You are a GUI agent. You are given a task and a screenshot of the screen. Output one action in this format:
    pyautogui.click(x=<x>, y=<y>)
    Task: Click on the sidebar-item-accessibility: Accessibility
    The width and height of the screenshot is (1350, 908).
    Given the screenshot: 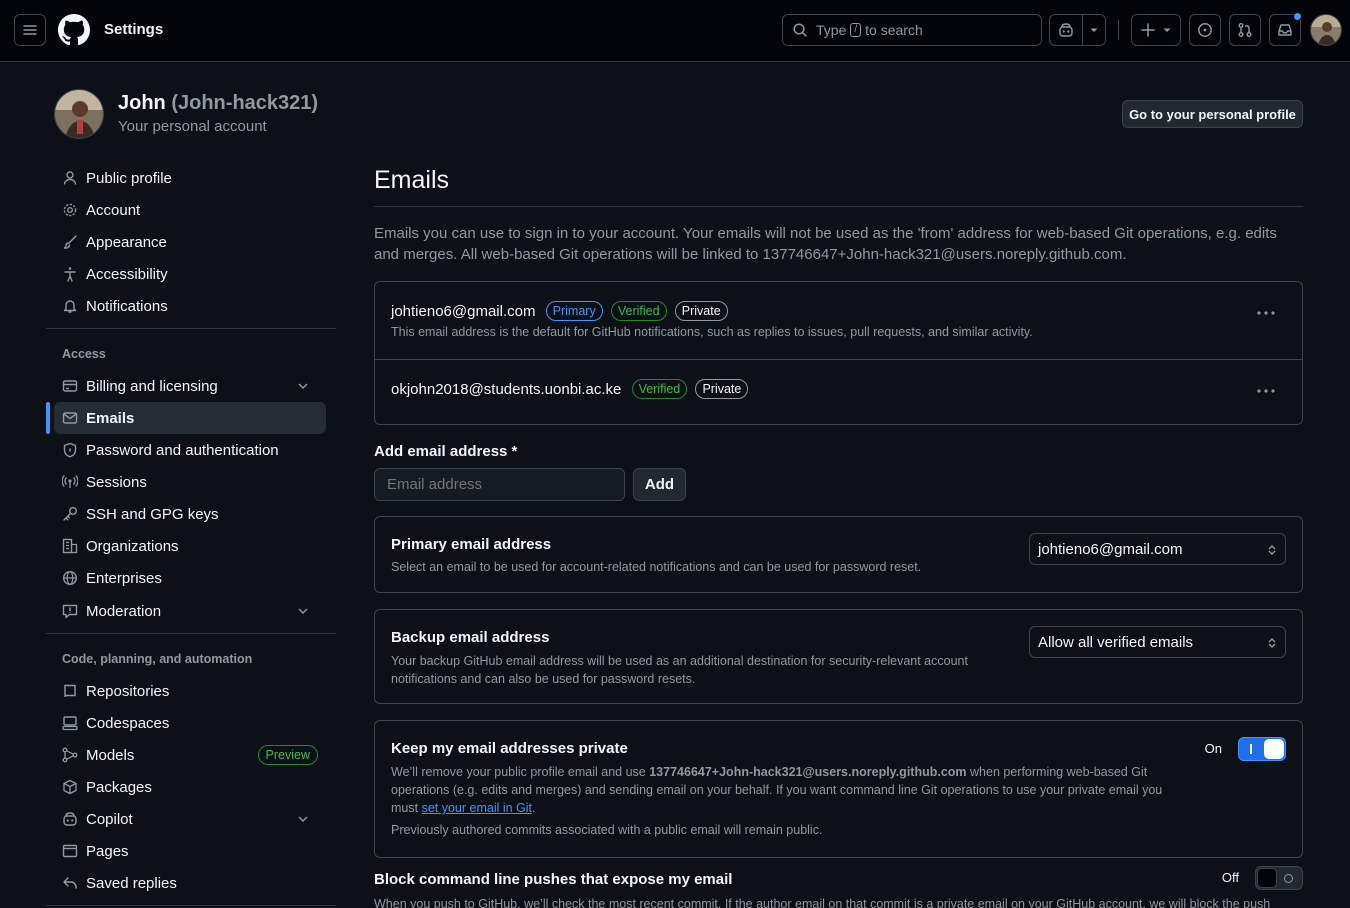 What is the action you would take?
    pyautogui.click(x=190, y=274)
    